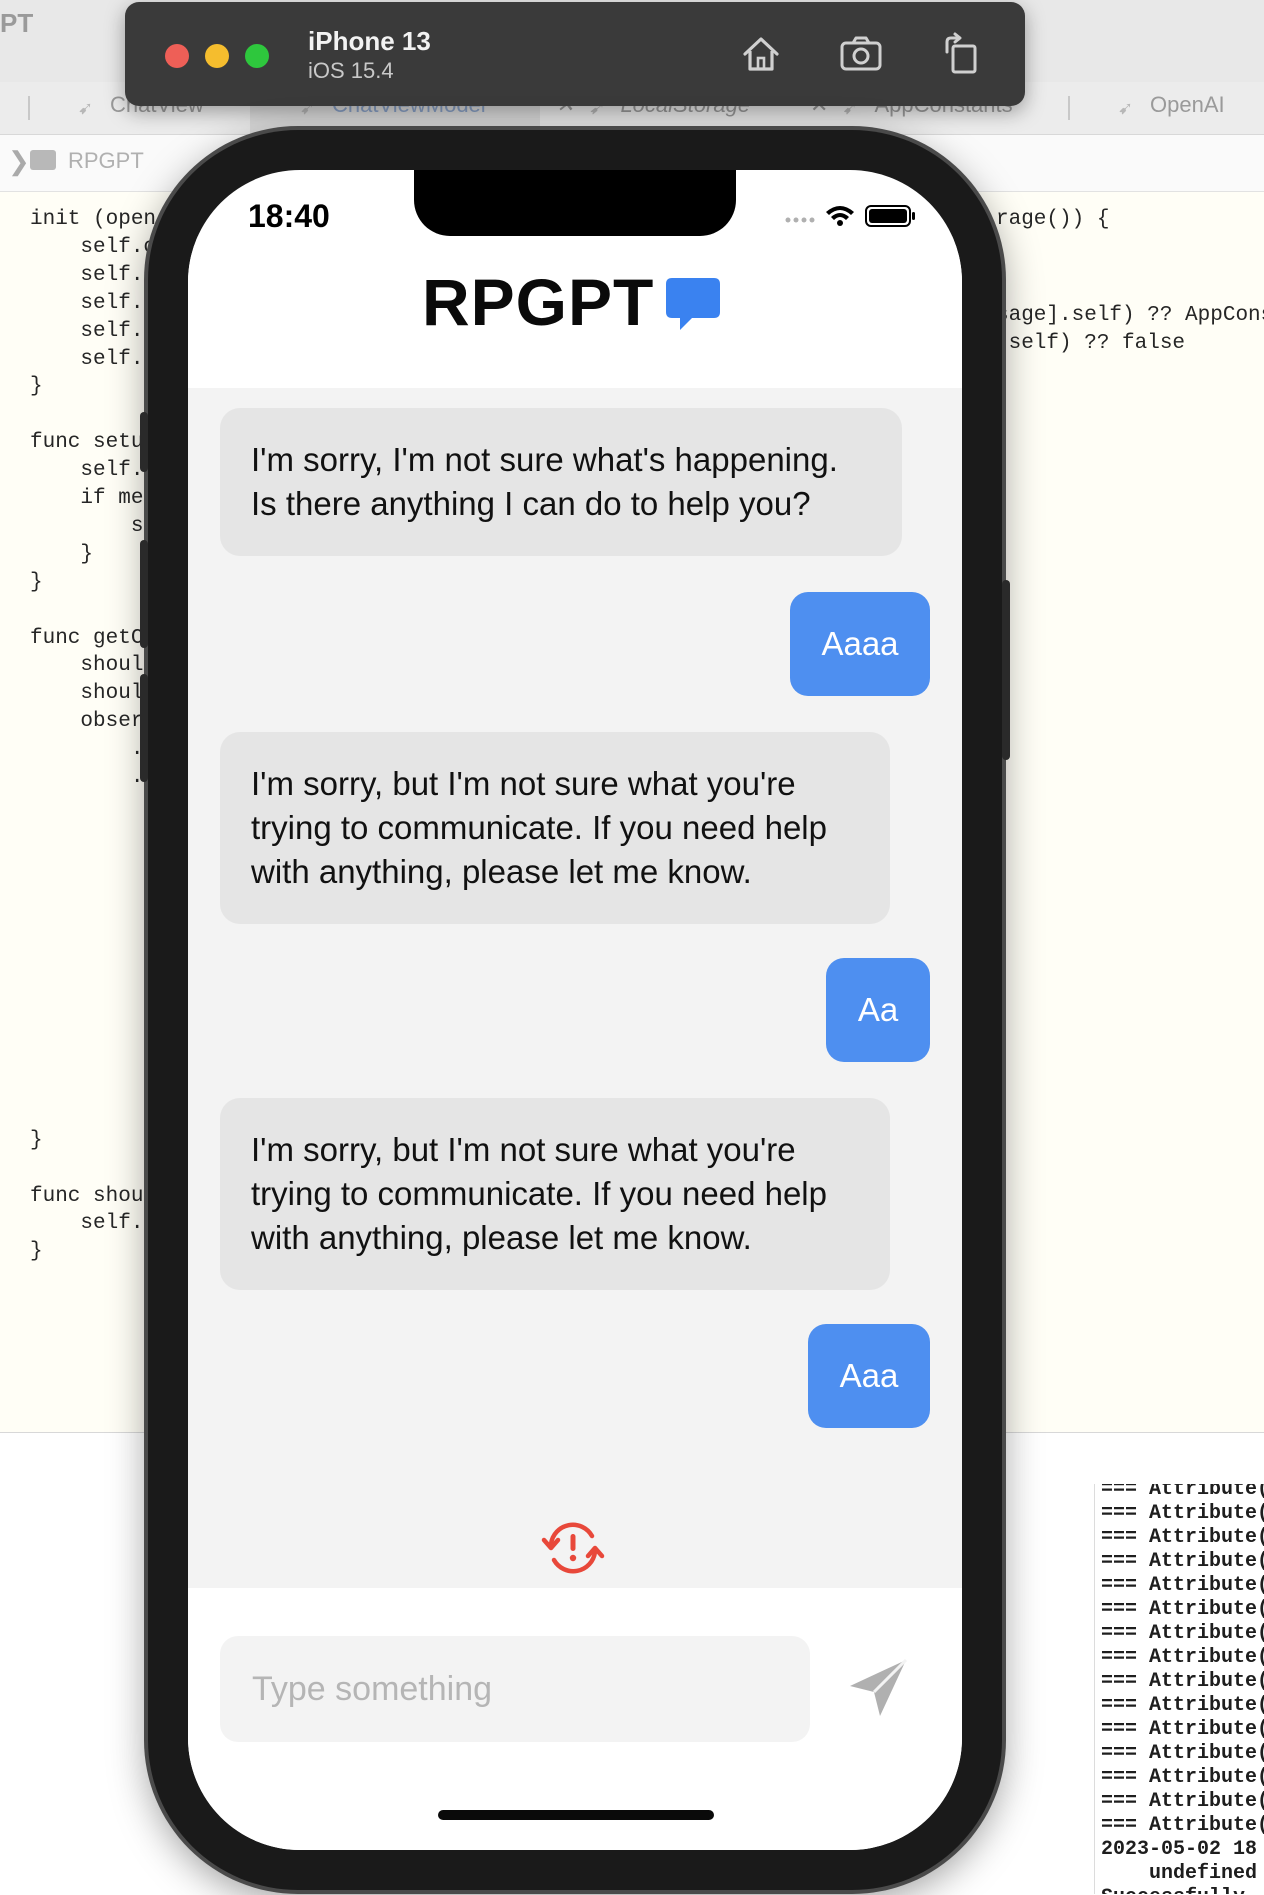 This screenshot has height=1895, width=1264. What do you see at coordinates (87, 666) in the screenshot?
I see `code-line: shoul` at bounding box center [87, 666].